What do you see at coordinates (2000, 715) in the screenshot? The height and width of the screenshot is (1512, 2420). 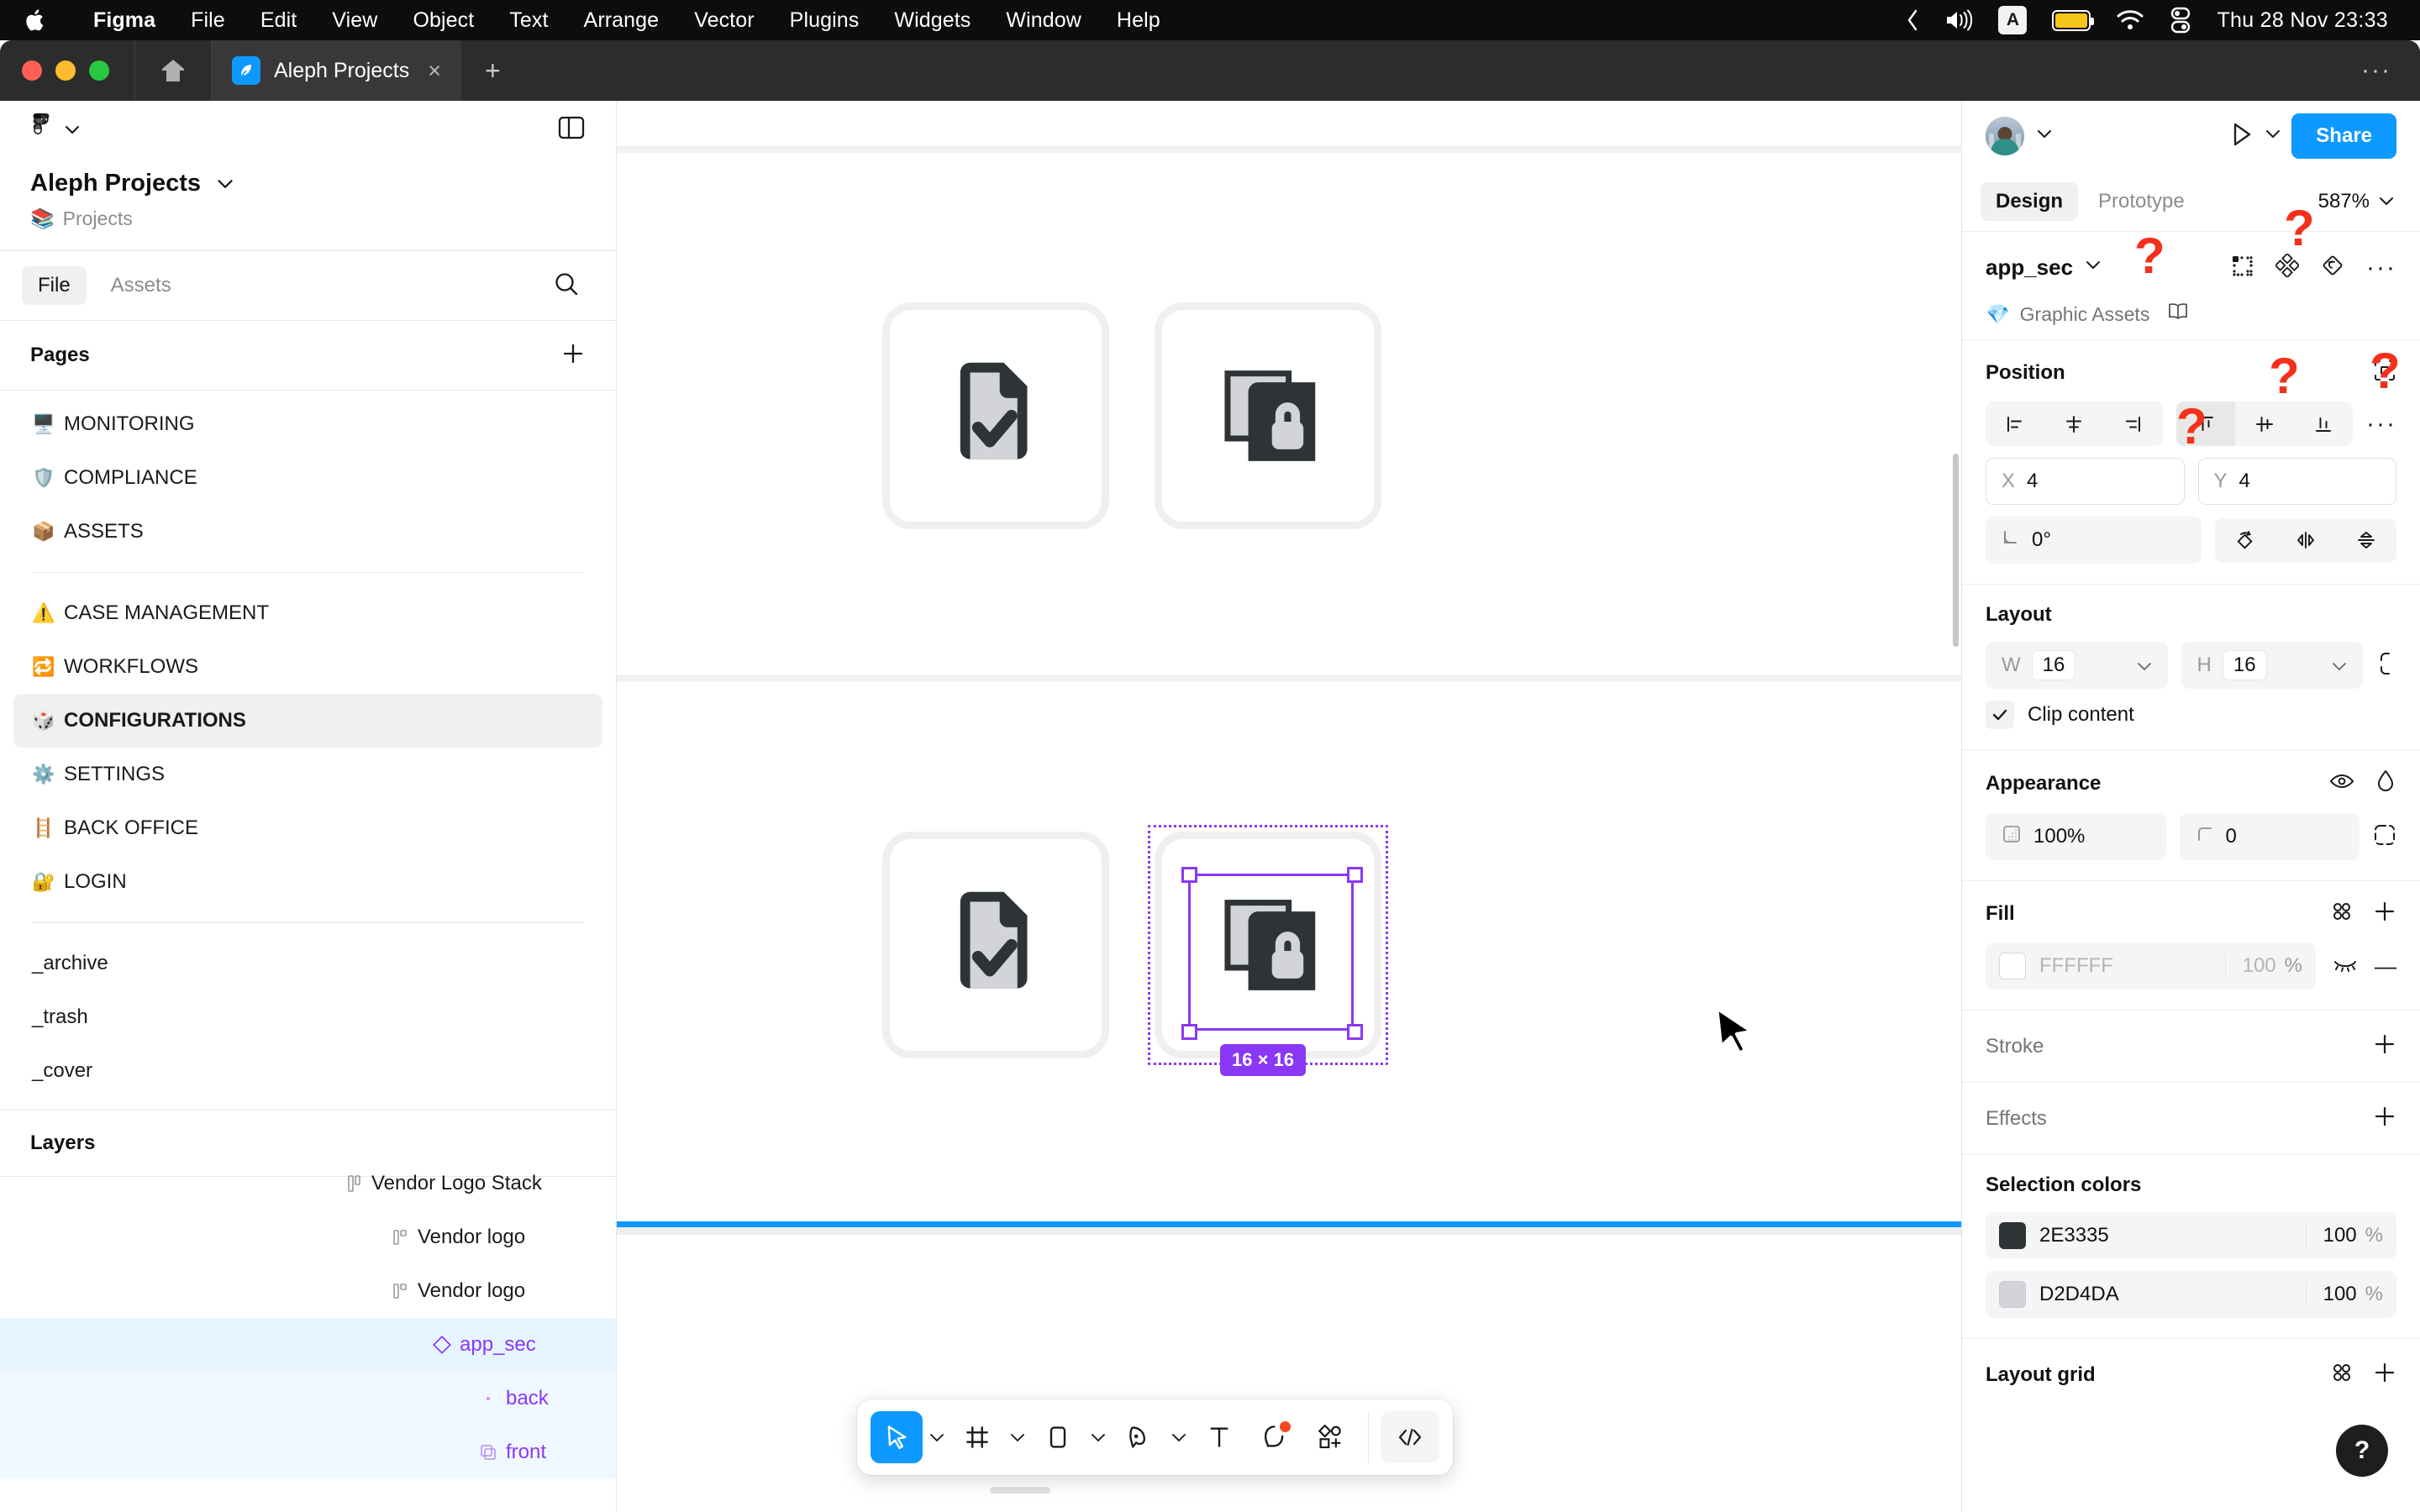 I see `clip-content-checkbox` at bounding box center [2000, 715].